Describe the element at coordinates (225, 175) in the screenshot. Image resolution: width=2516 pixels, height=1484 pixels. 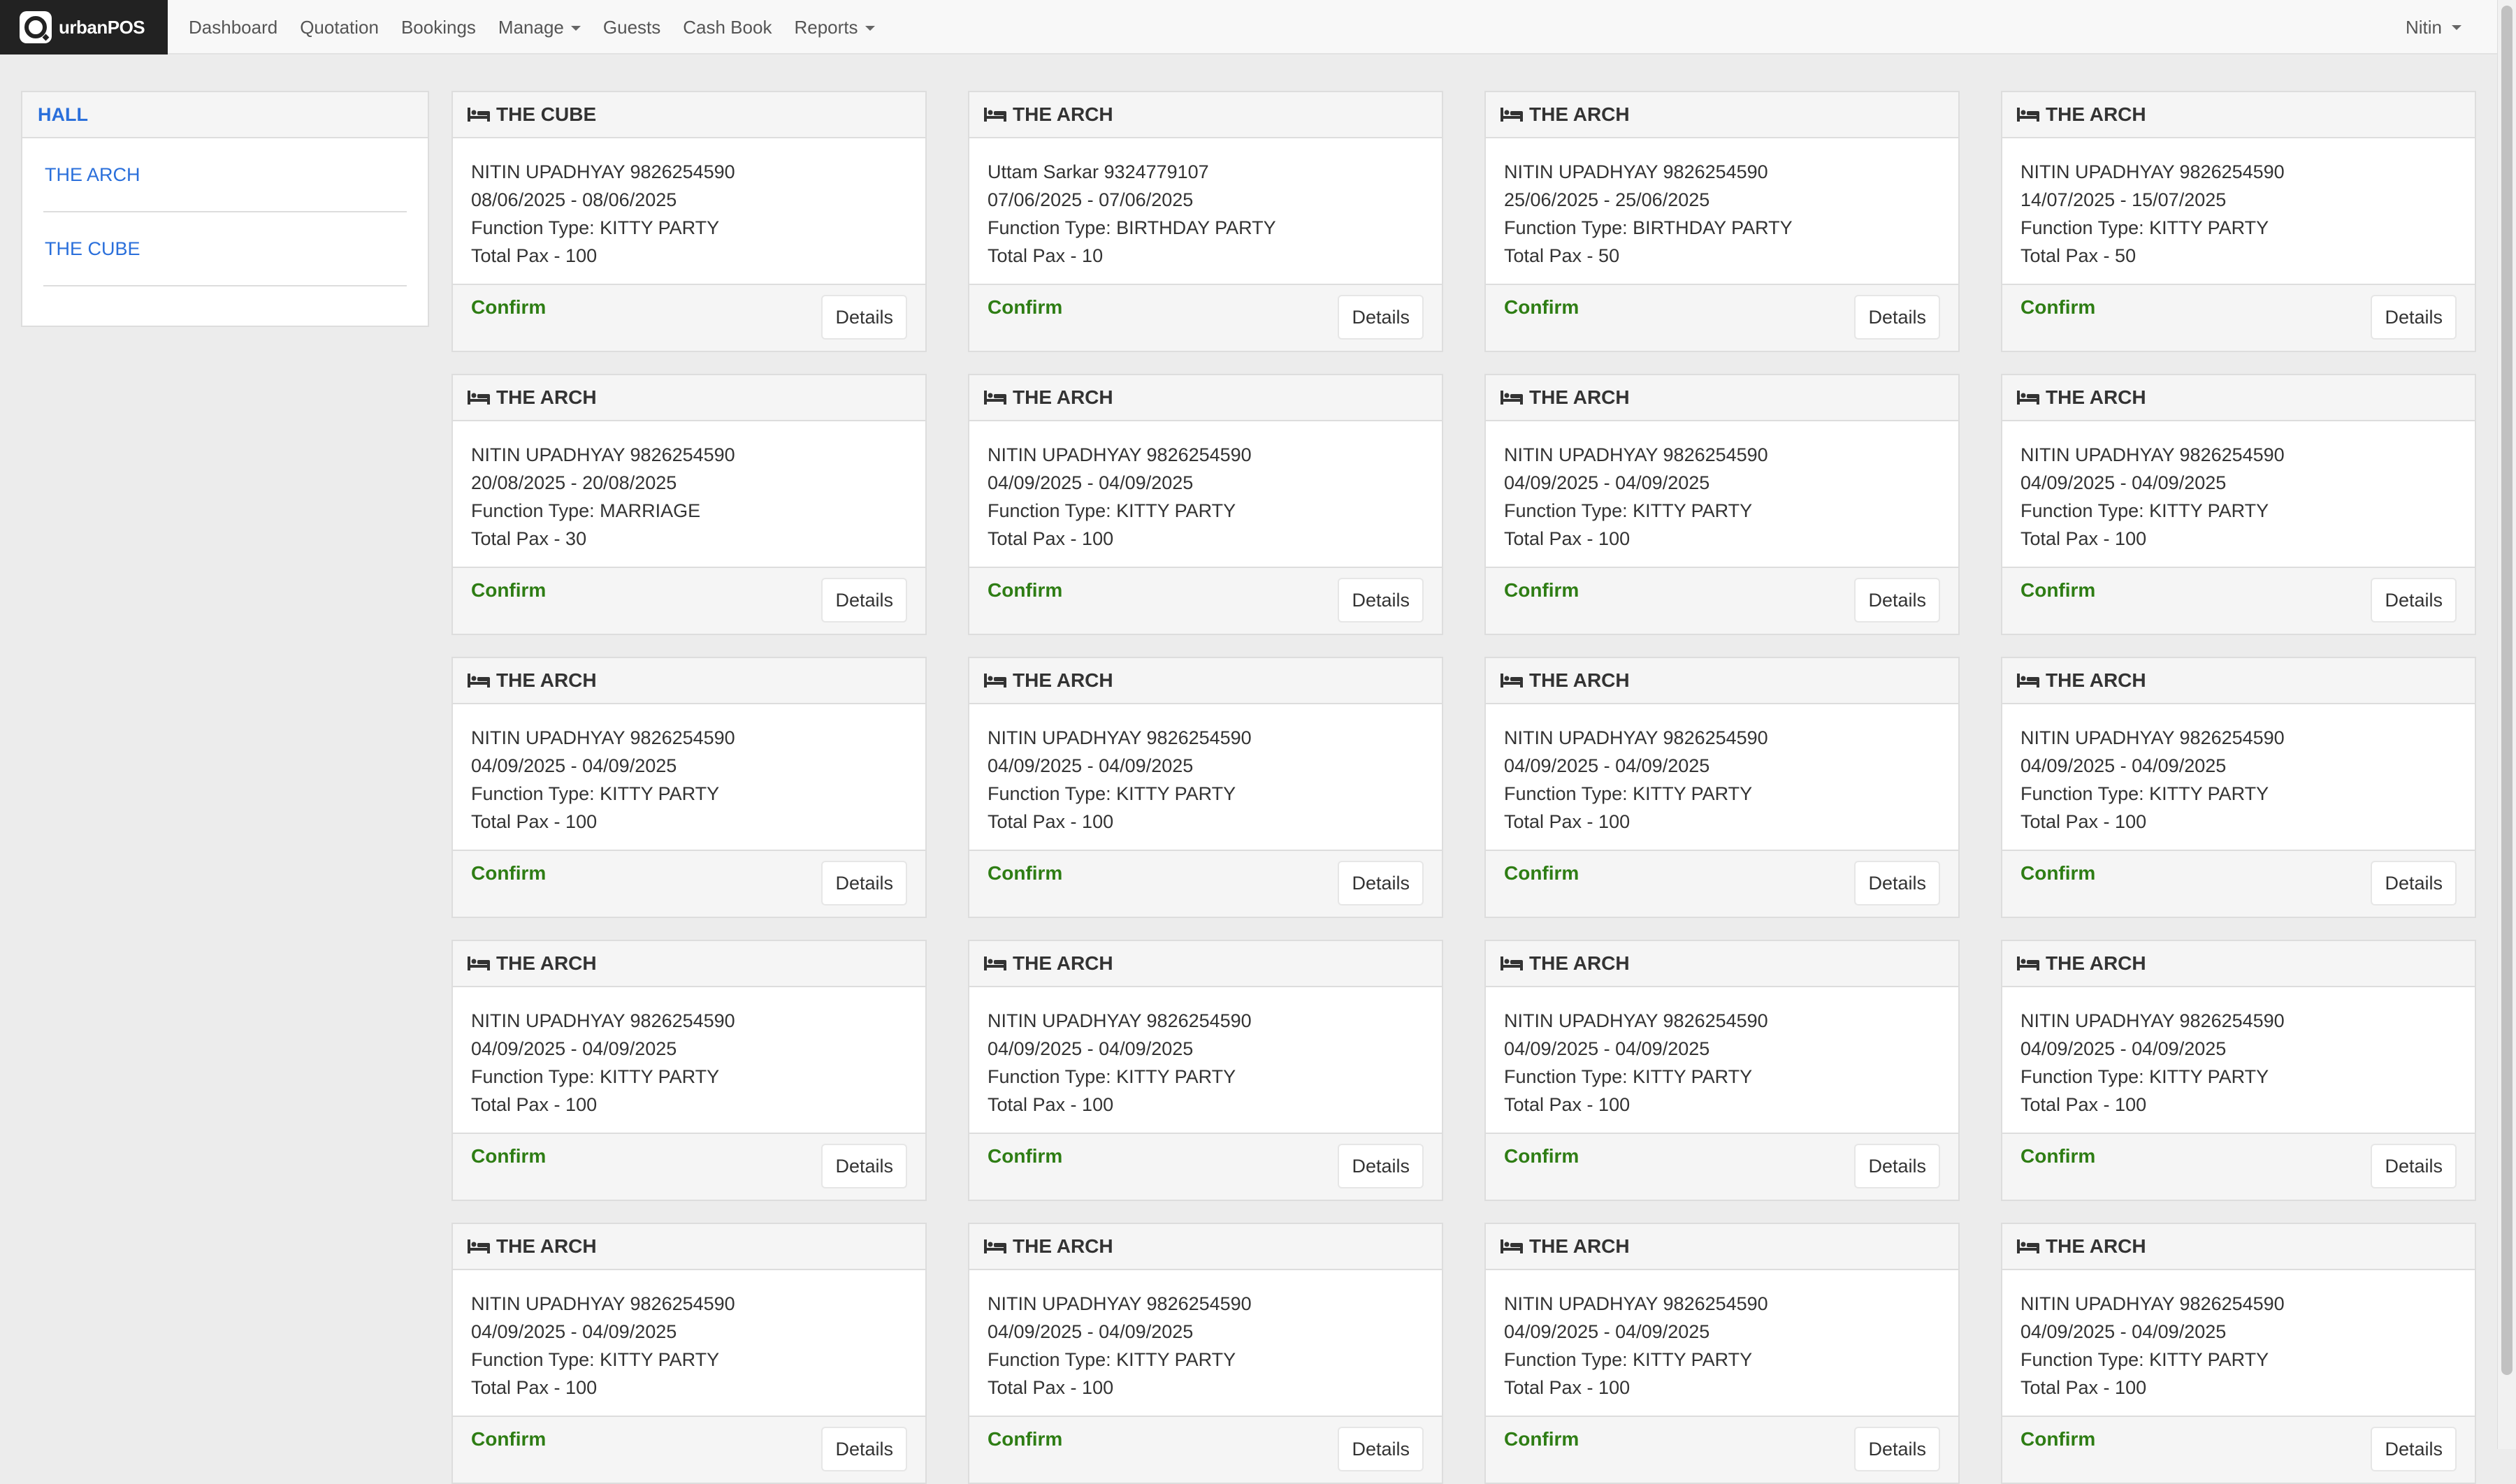
I see `sidebar-item-the-arch: THE ARCH` at that location.